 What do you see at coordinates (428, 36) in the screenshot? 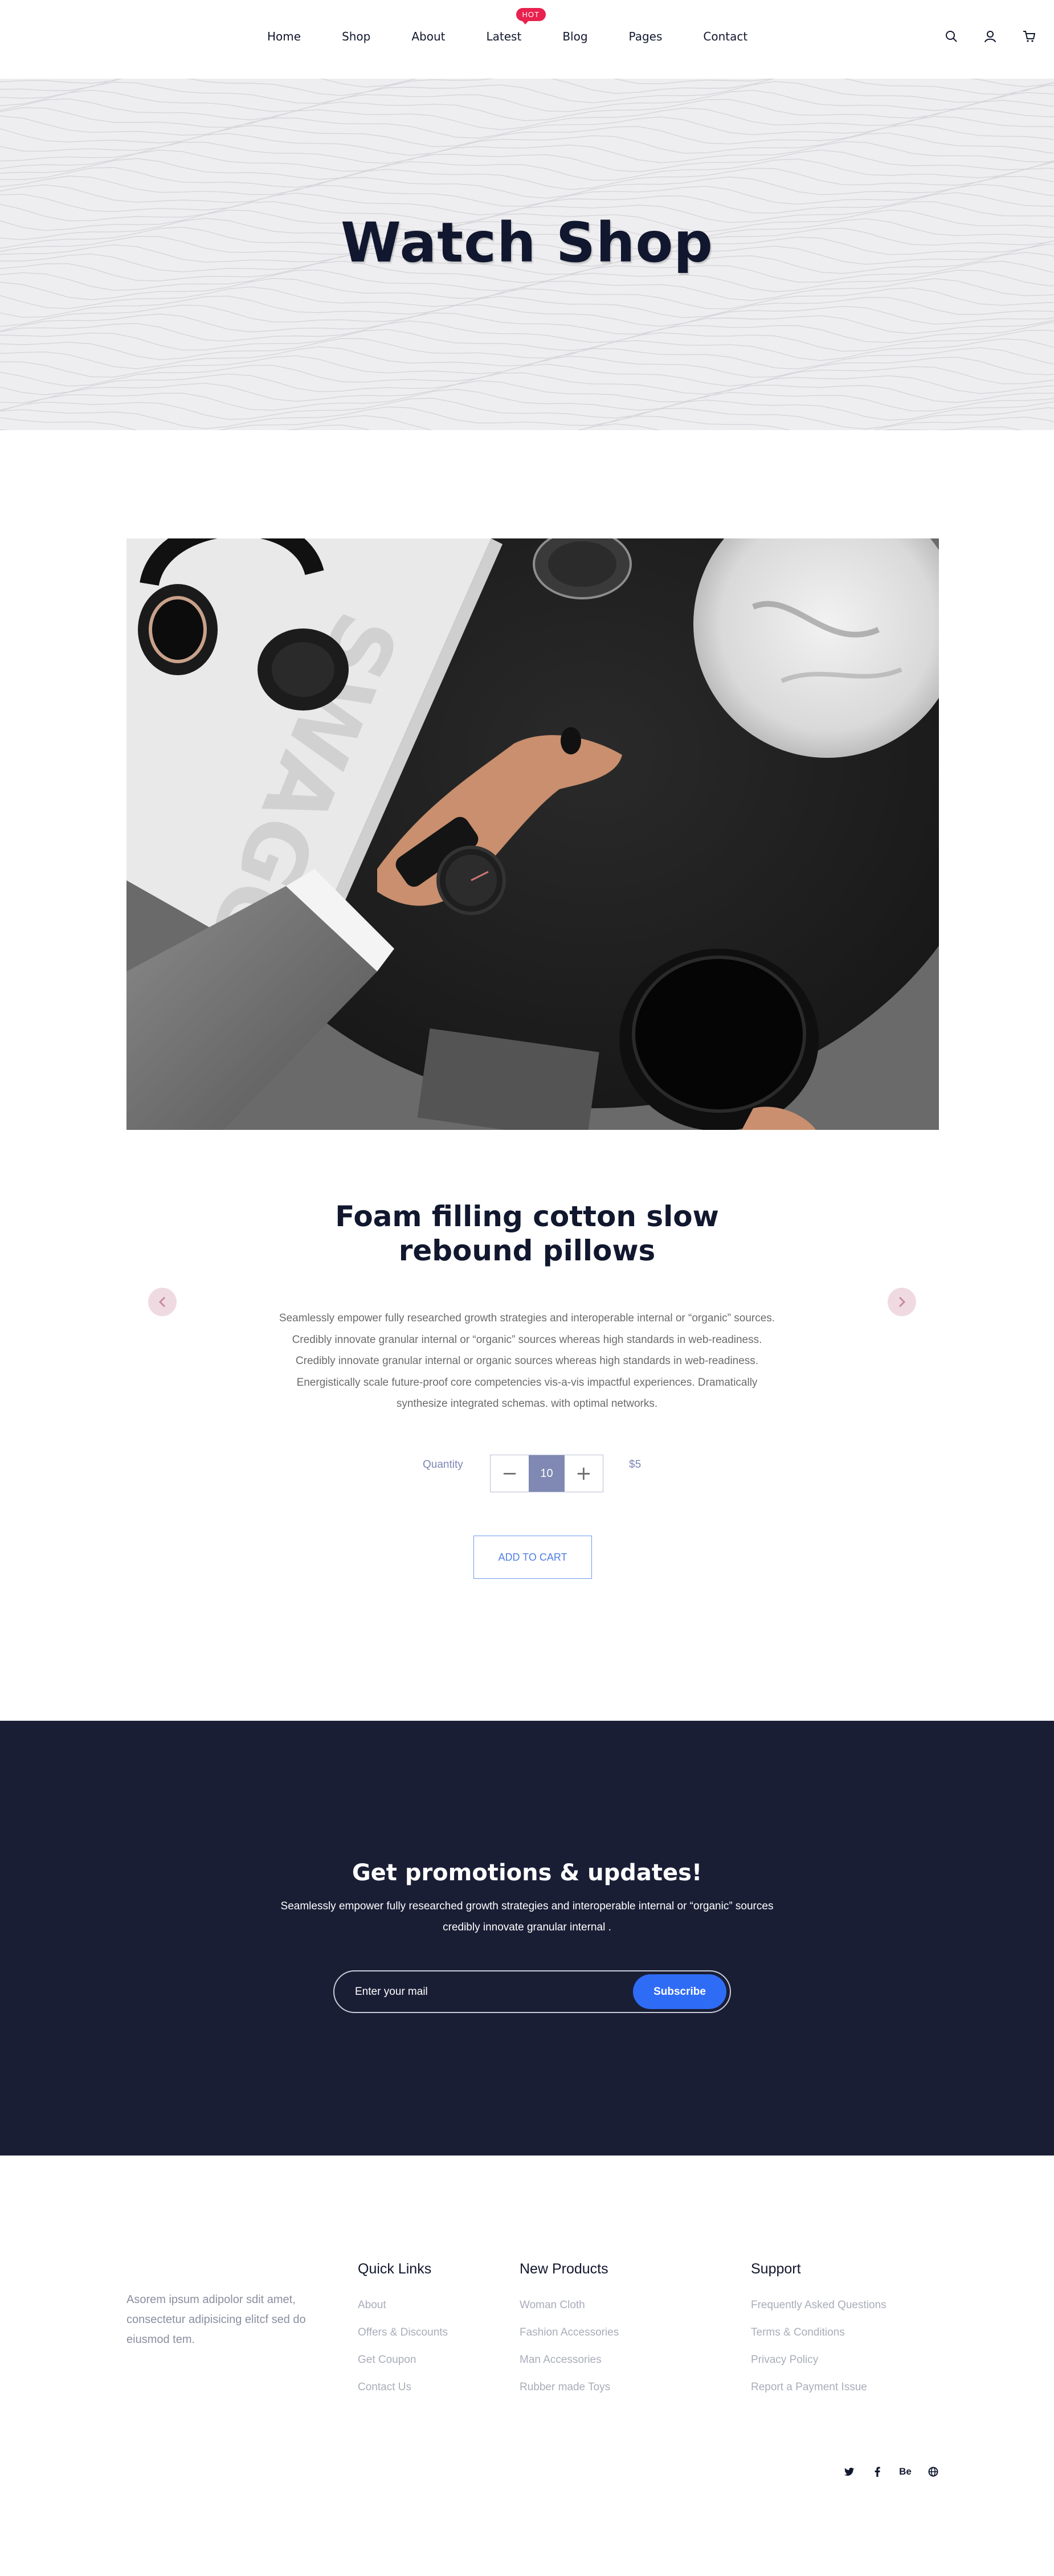
I see `nav-about: About` at bounding box center [428, 36].